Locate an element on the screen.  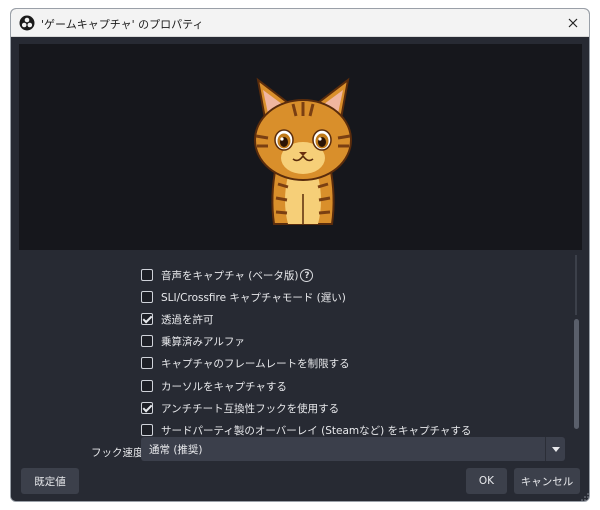
option-premultiplied-alpha: 乗算済みアルファ is located at coordinates (193, 341).